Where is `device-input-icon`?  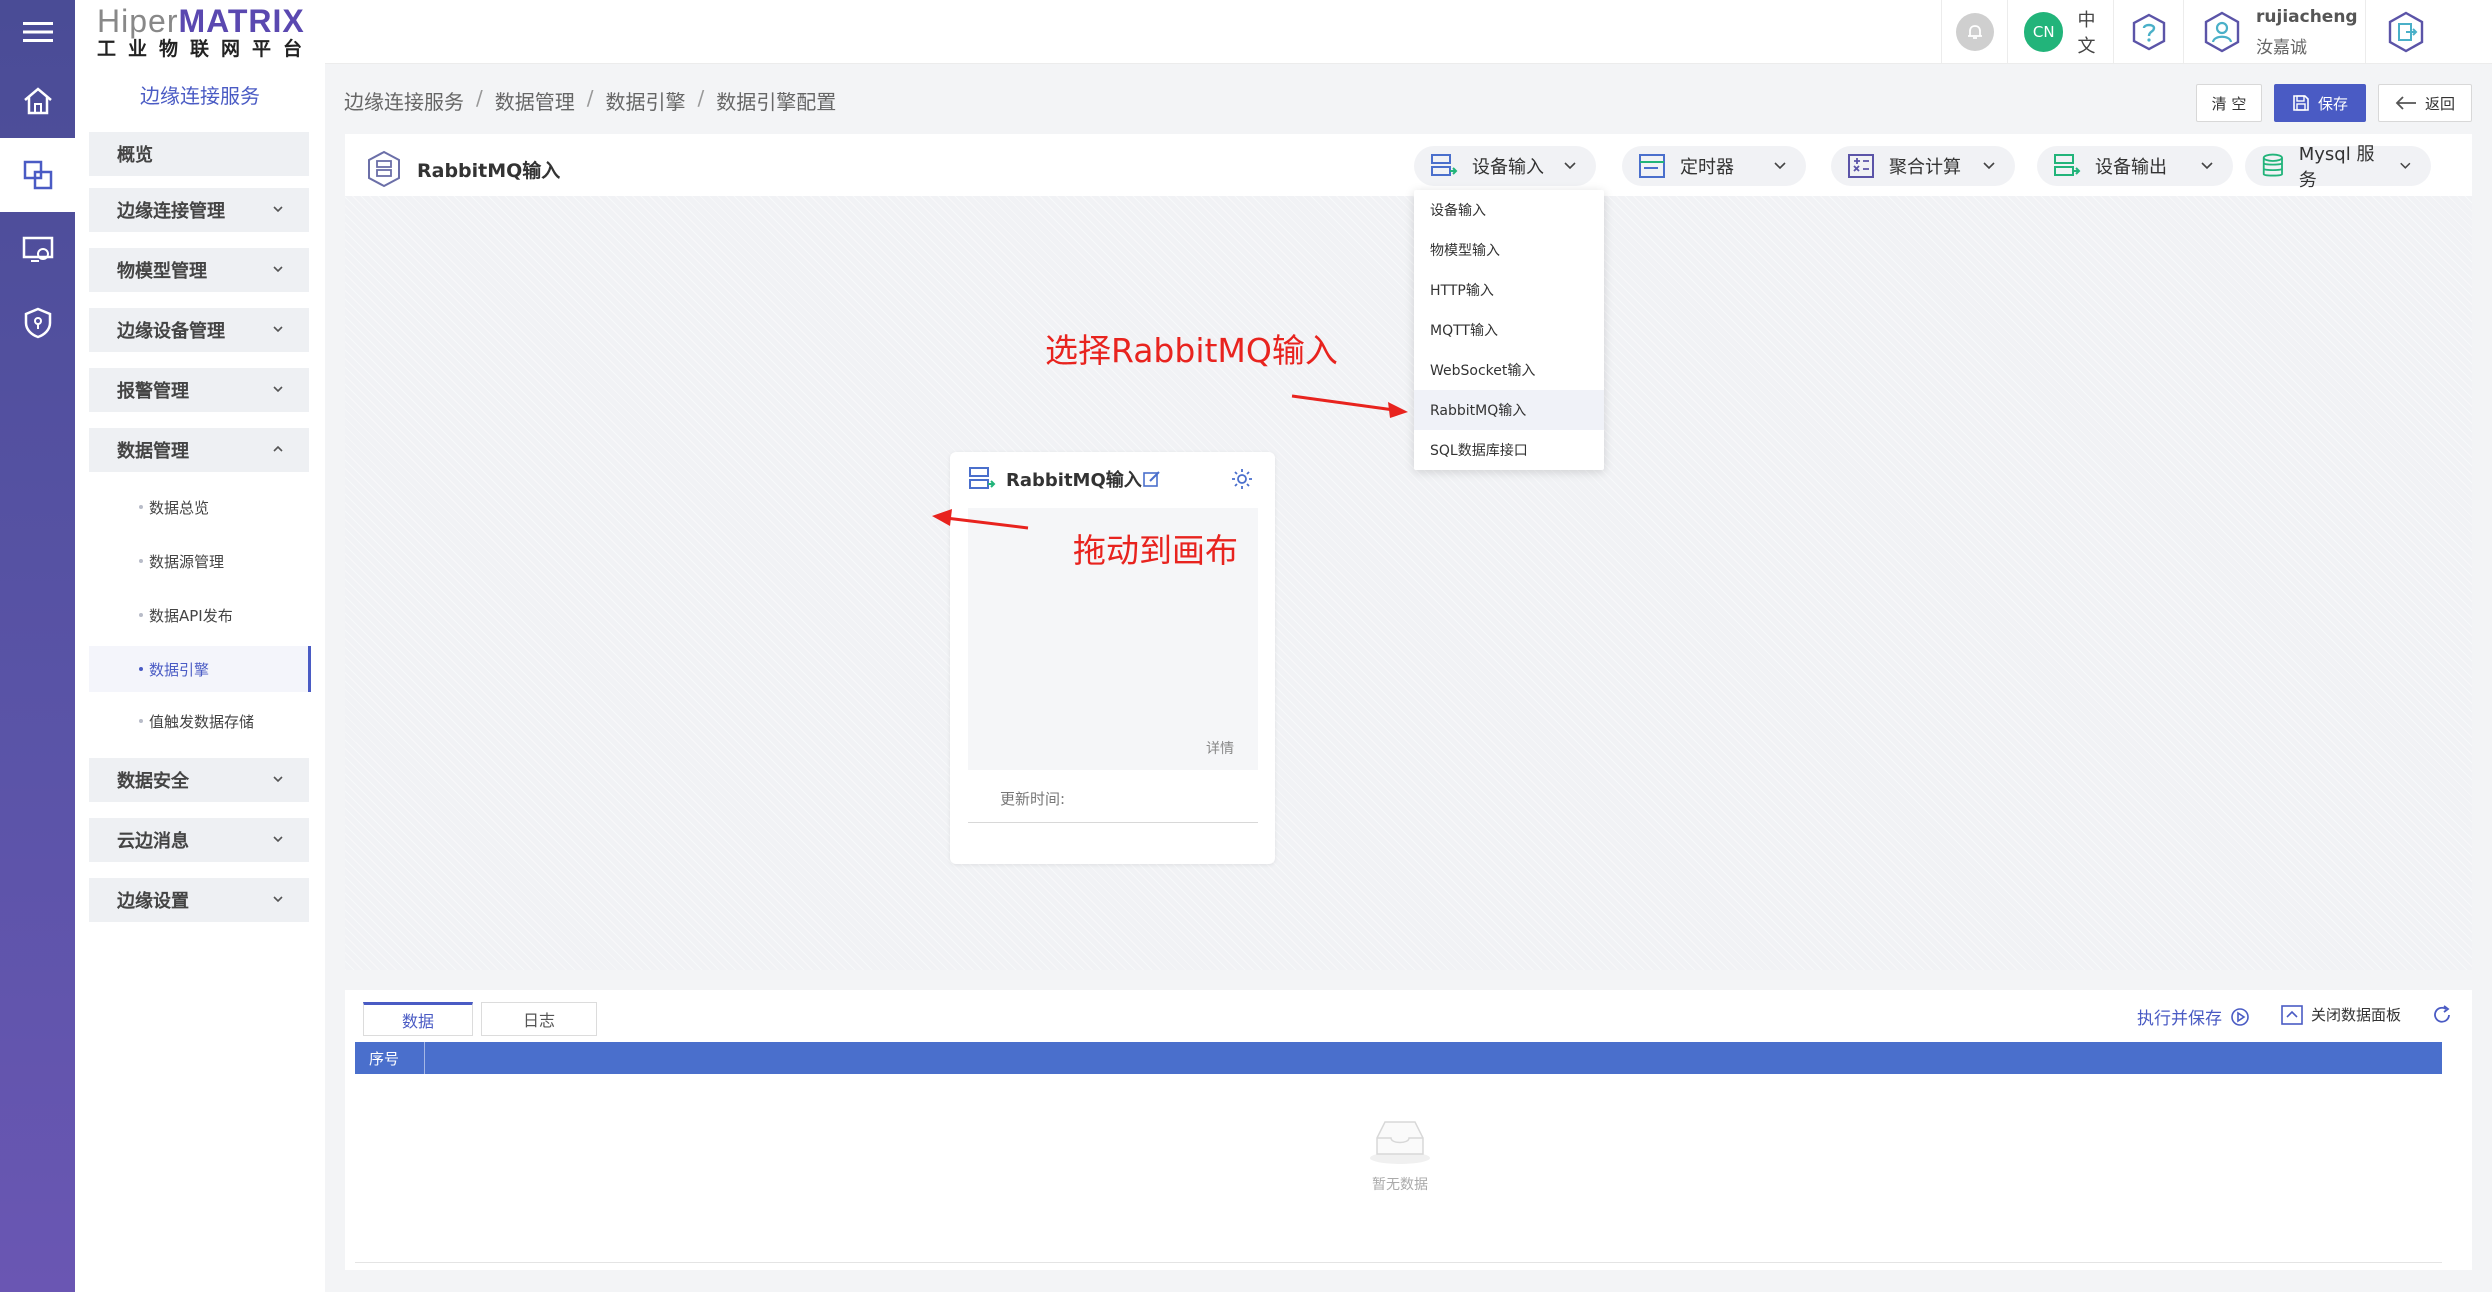 device-input-icon is located at coordinates (1444, 165).